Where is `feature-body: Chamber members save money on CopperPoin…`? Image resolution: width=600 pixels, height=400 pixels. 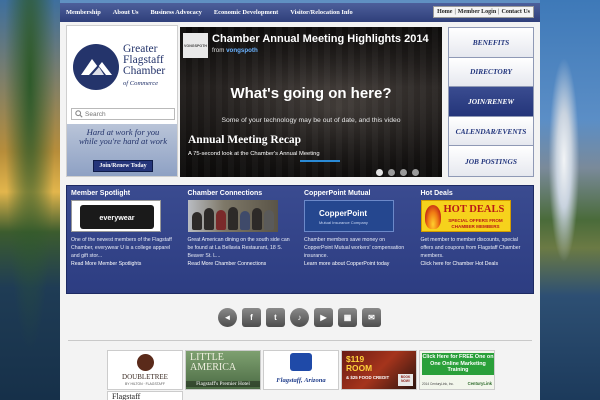
feature-body: Chamber members save money on CopperPoin… is located at coordinates (354, 248).